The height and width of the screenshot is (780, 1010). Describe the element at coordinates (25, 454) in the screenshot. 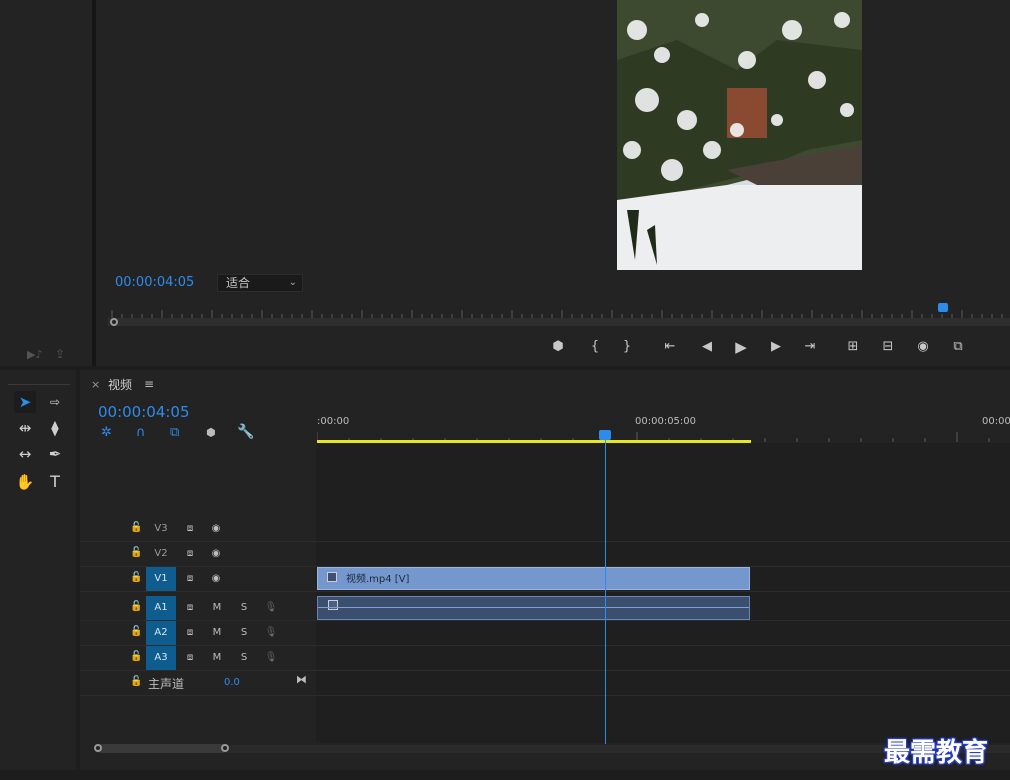

I see `slip-tool-icon: ↔` at that location.